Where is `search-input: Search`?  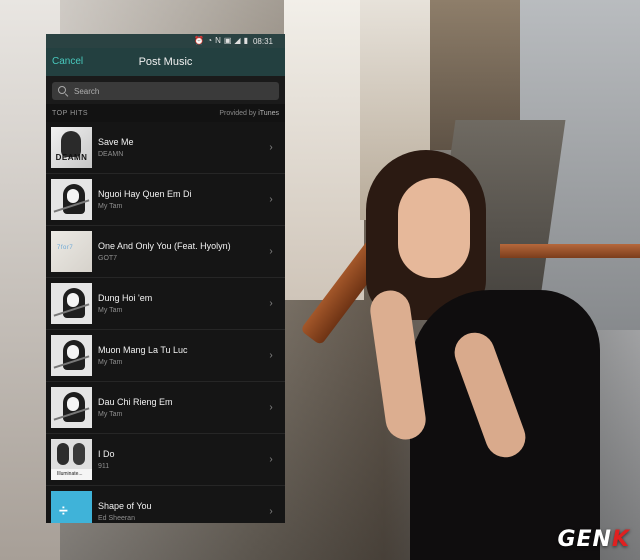 search-input: Search is located at coordinates (165, 91).